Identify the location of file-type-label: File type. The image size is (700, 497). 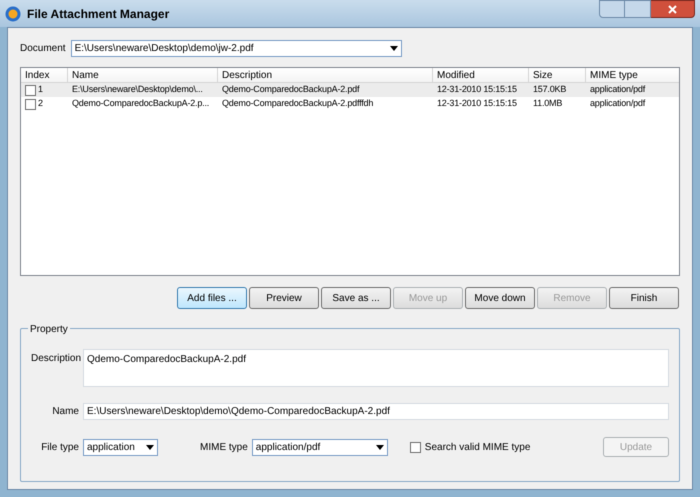
(59, 447).